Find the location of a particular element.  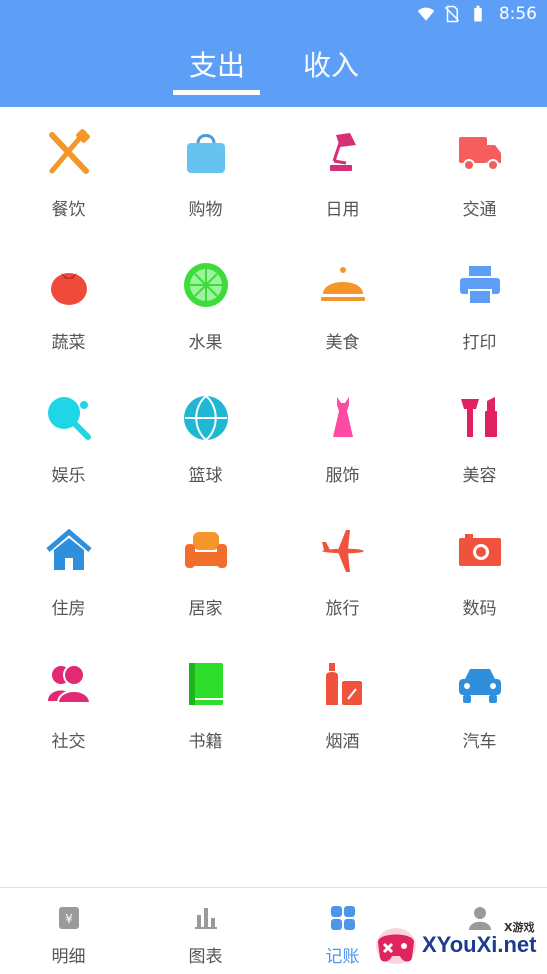

category-item: 服饰 is located at coordinates (342, 439).